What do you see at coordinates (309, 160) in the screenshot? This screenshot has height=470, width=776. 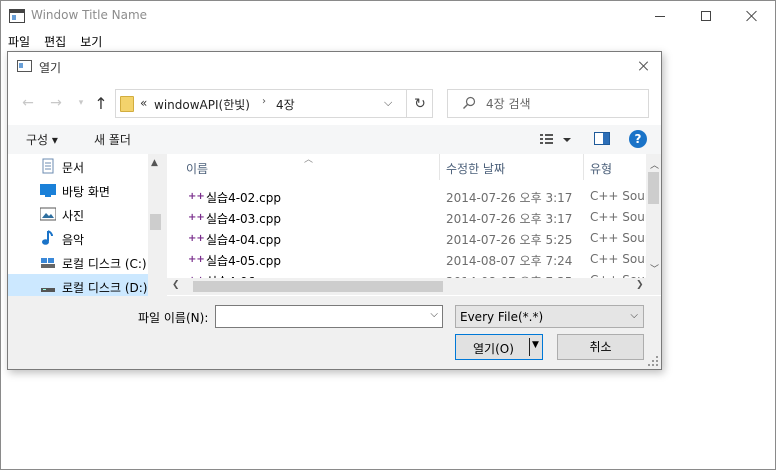 I see `sort-ascending-icon: ︿` at bounding box center [309, 160].